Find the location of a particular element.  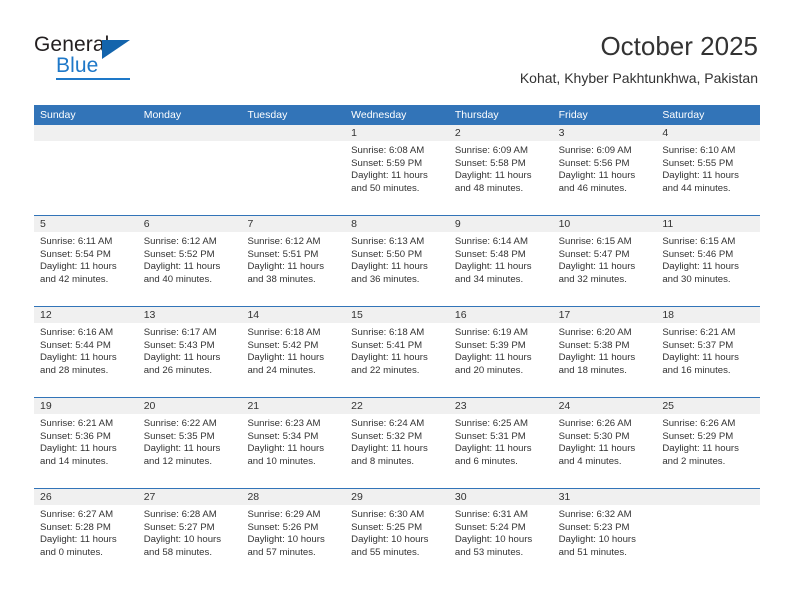

day-detail-line: and 36 minutes. is located at coordinates (385, 279).